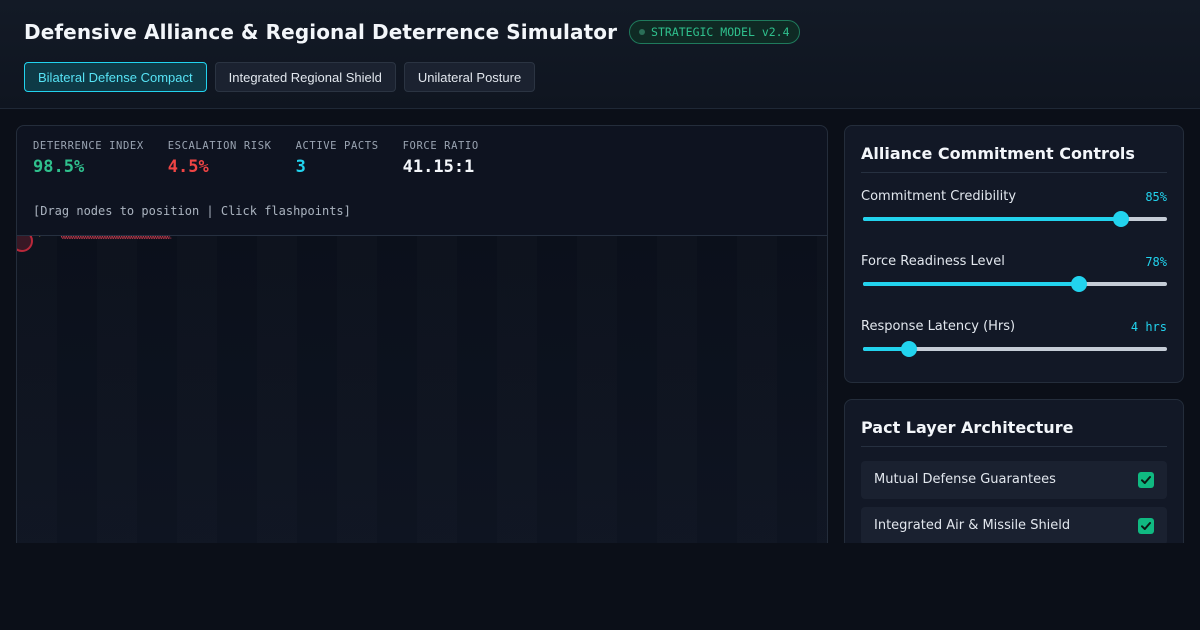  Describe the element at coordinates (305, 77) in the screenshot. I see `tab-integrated-regional-shield: Integrated Regional Shield` at that location.